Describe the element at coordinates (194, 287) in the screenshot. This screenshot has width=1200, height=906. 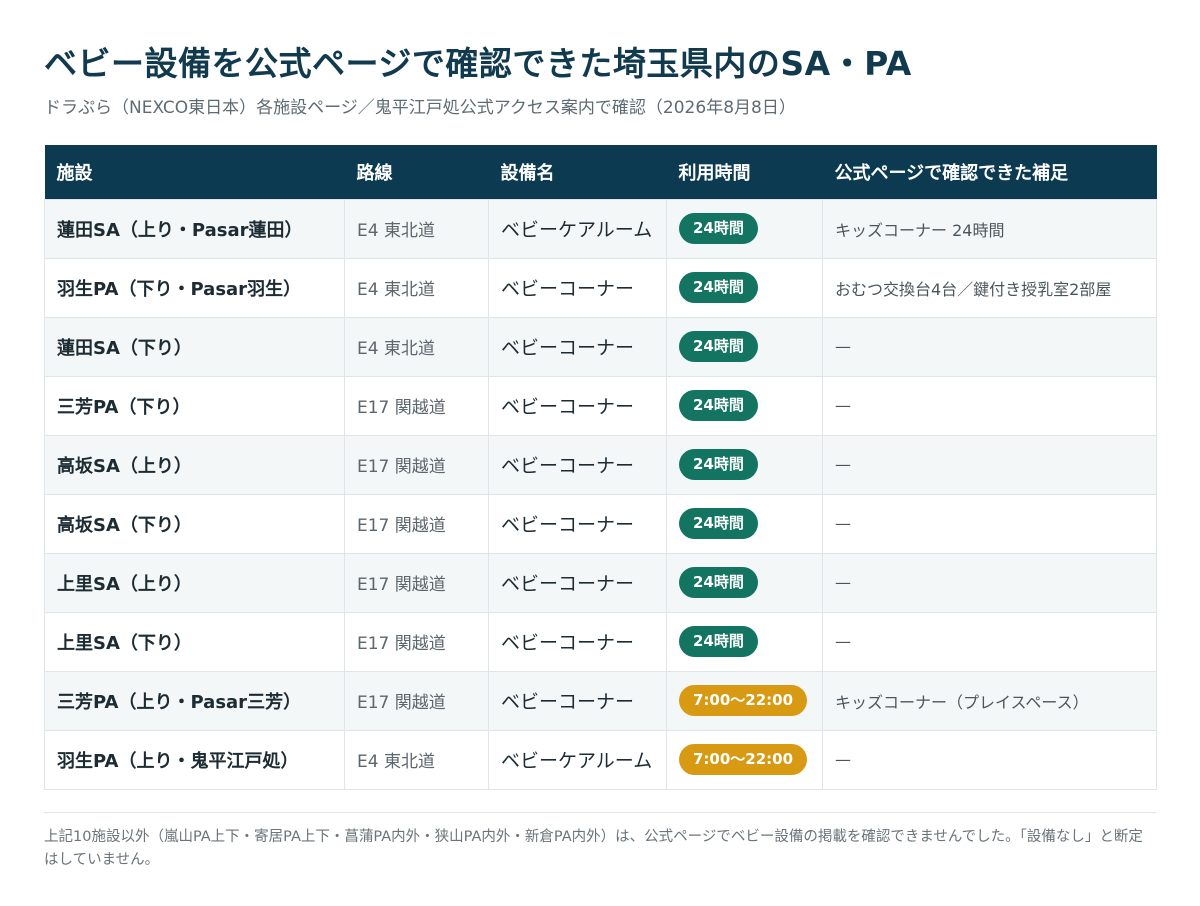
I see `facility-cell: 羽生PA（下り・Pasar羽生）` at that location.